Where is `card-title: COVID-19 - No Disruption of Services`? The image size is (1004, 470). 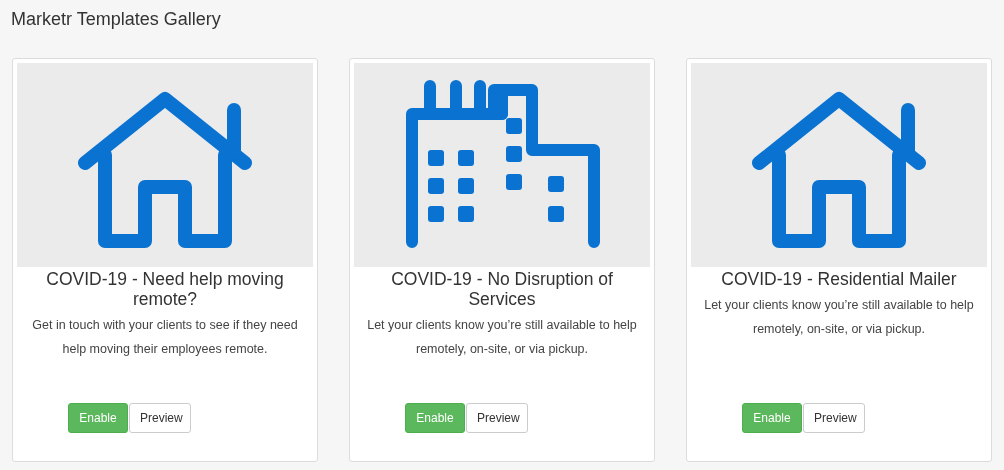
card-title: COVID-19 - No Disruption of Services is located at coordinates (502, 289).